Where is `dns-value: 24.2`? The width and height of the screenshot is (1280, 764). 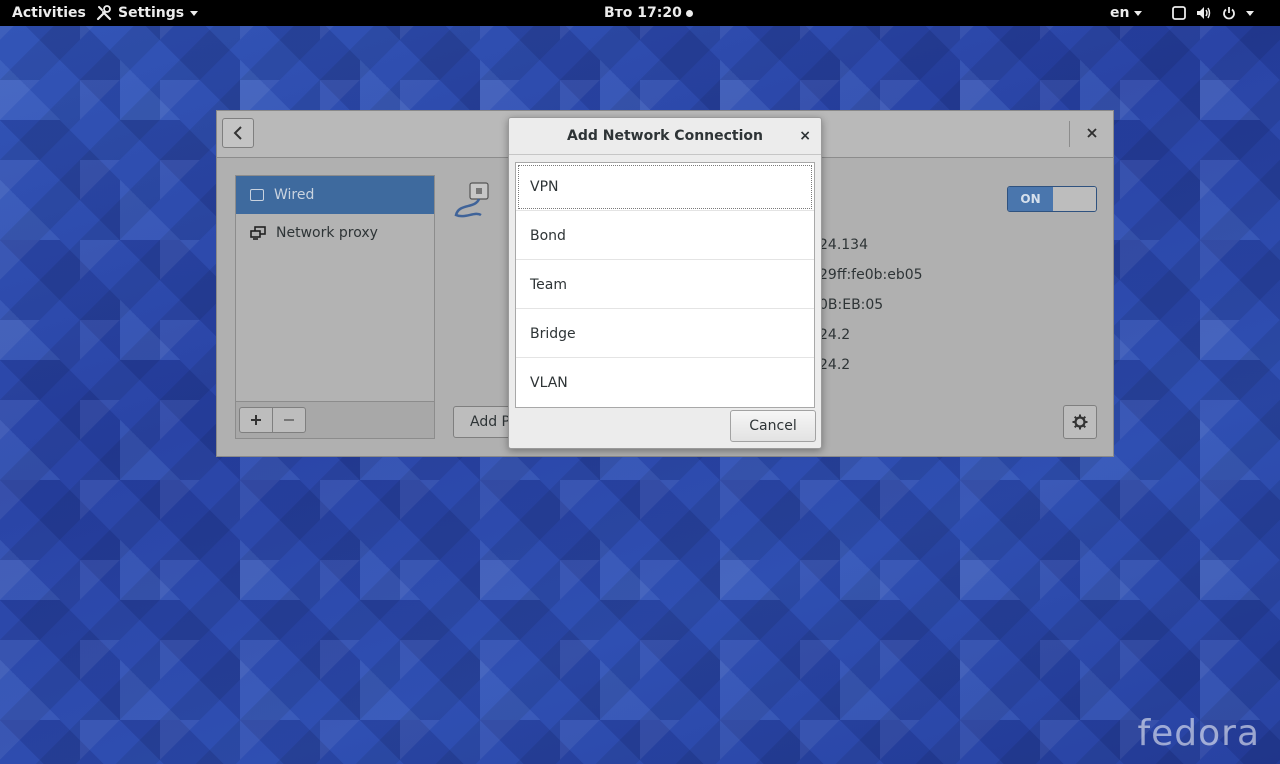
dns-value: 24.2 is located at coordinates (835, 365).